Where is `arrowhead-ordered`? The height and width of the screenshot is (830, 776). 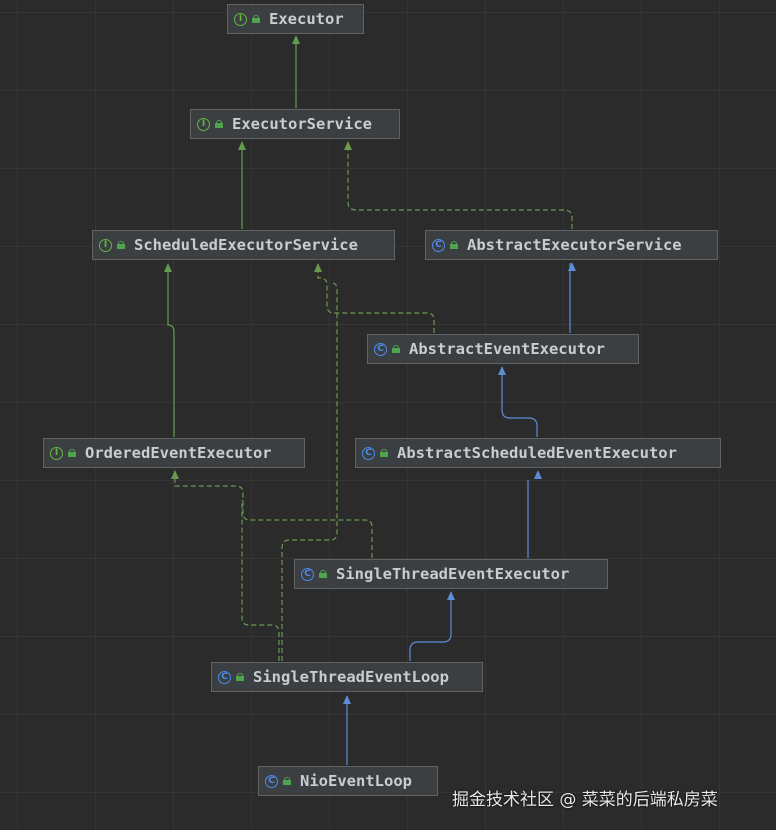
arrowhead-ordered is located at coordinates (175, 474).